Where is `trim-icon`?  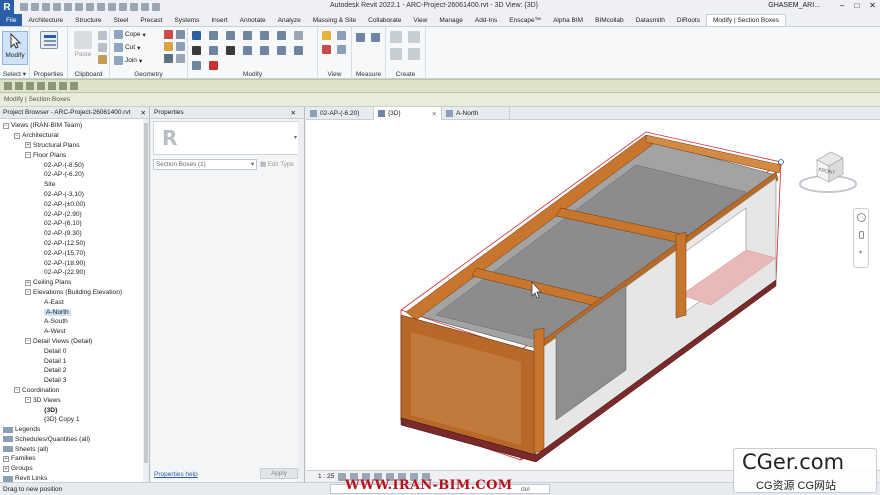
trim-icon is located at coordinates (247, 50).